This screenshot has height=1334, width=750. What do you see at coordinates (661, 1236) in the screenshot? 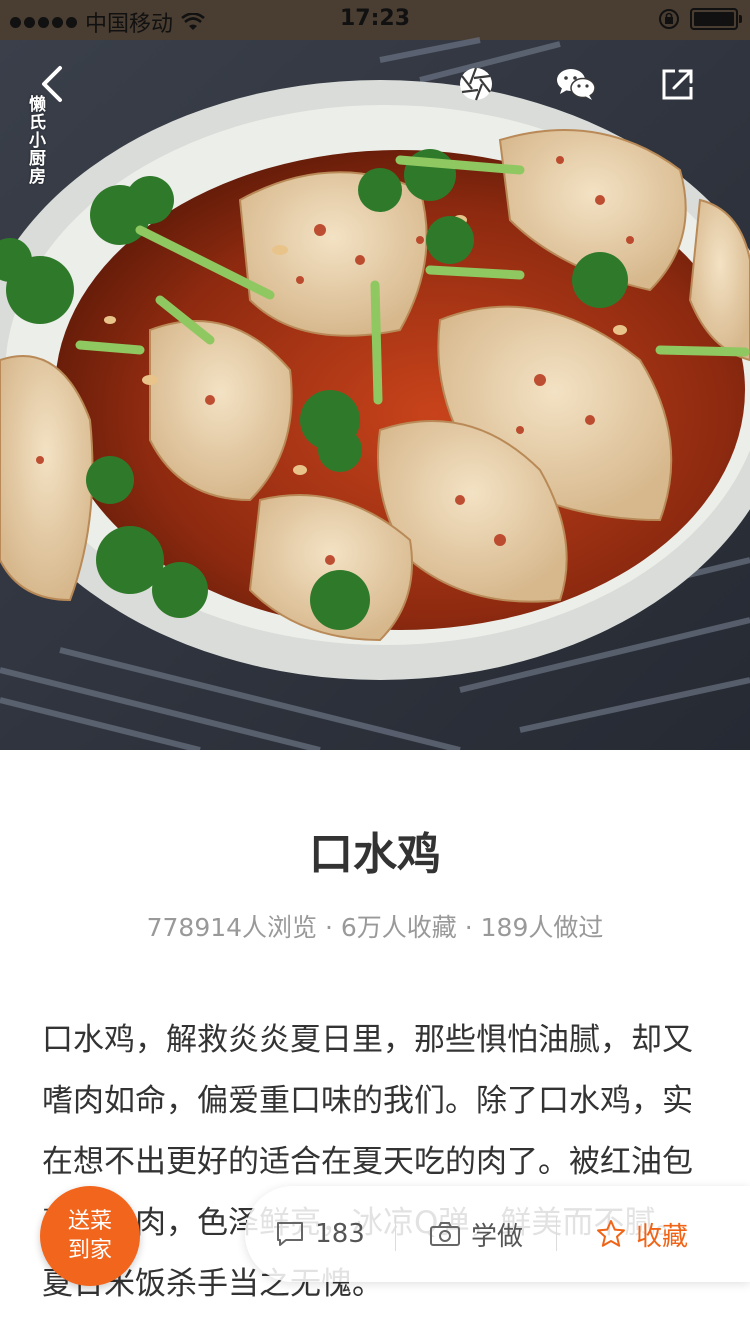
I see `favorite-label: 收藏` at bounding box center [661, 1236].